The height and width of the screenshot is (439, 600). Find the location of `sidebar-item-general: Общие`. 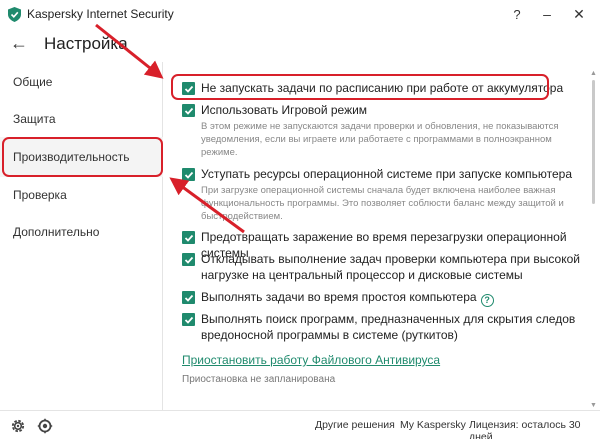

sidebar-item-general: Общие is located at coordinates (32, 82).